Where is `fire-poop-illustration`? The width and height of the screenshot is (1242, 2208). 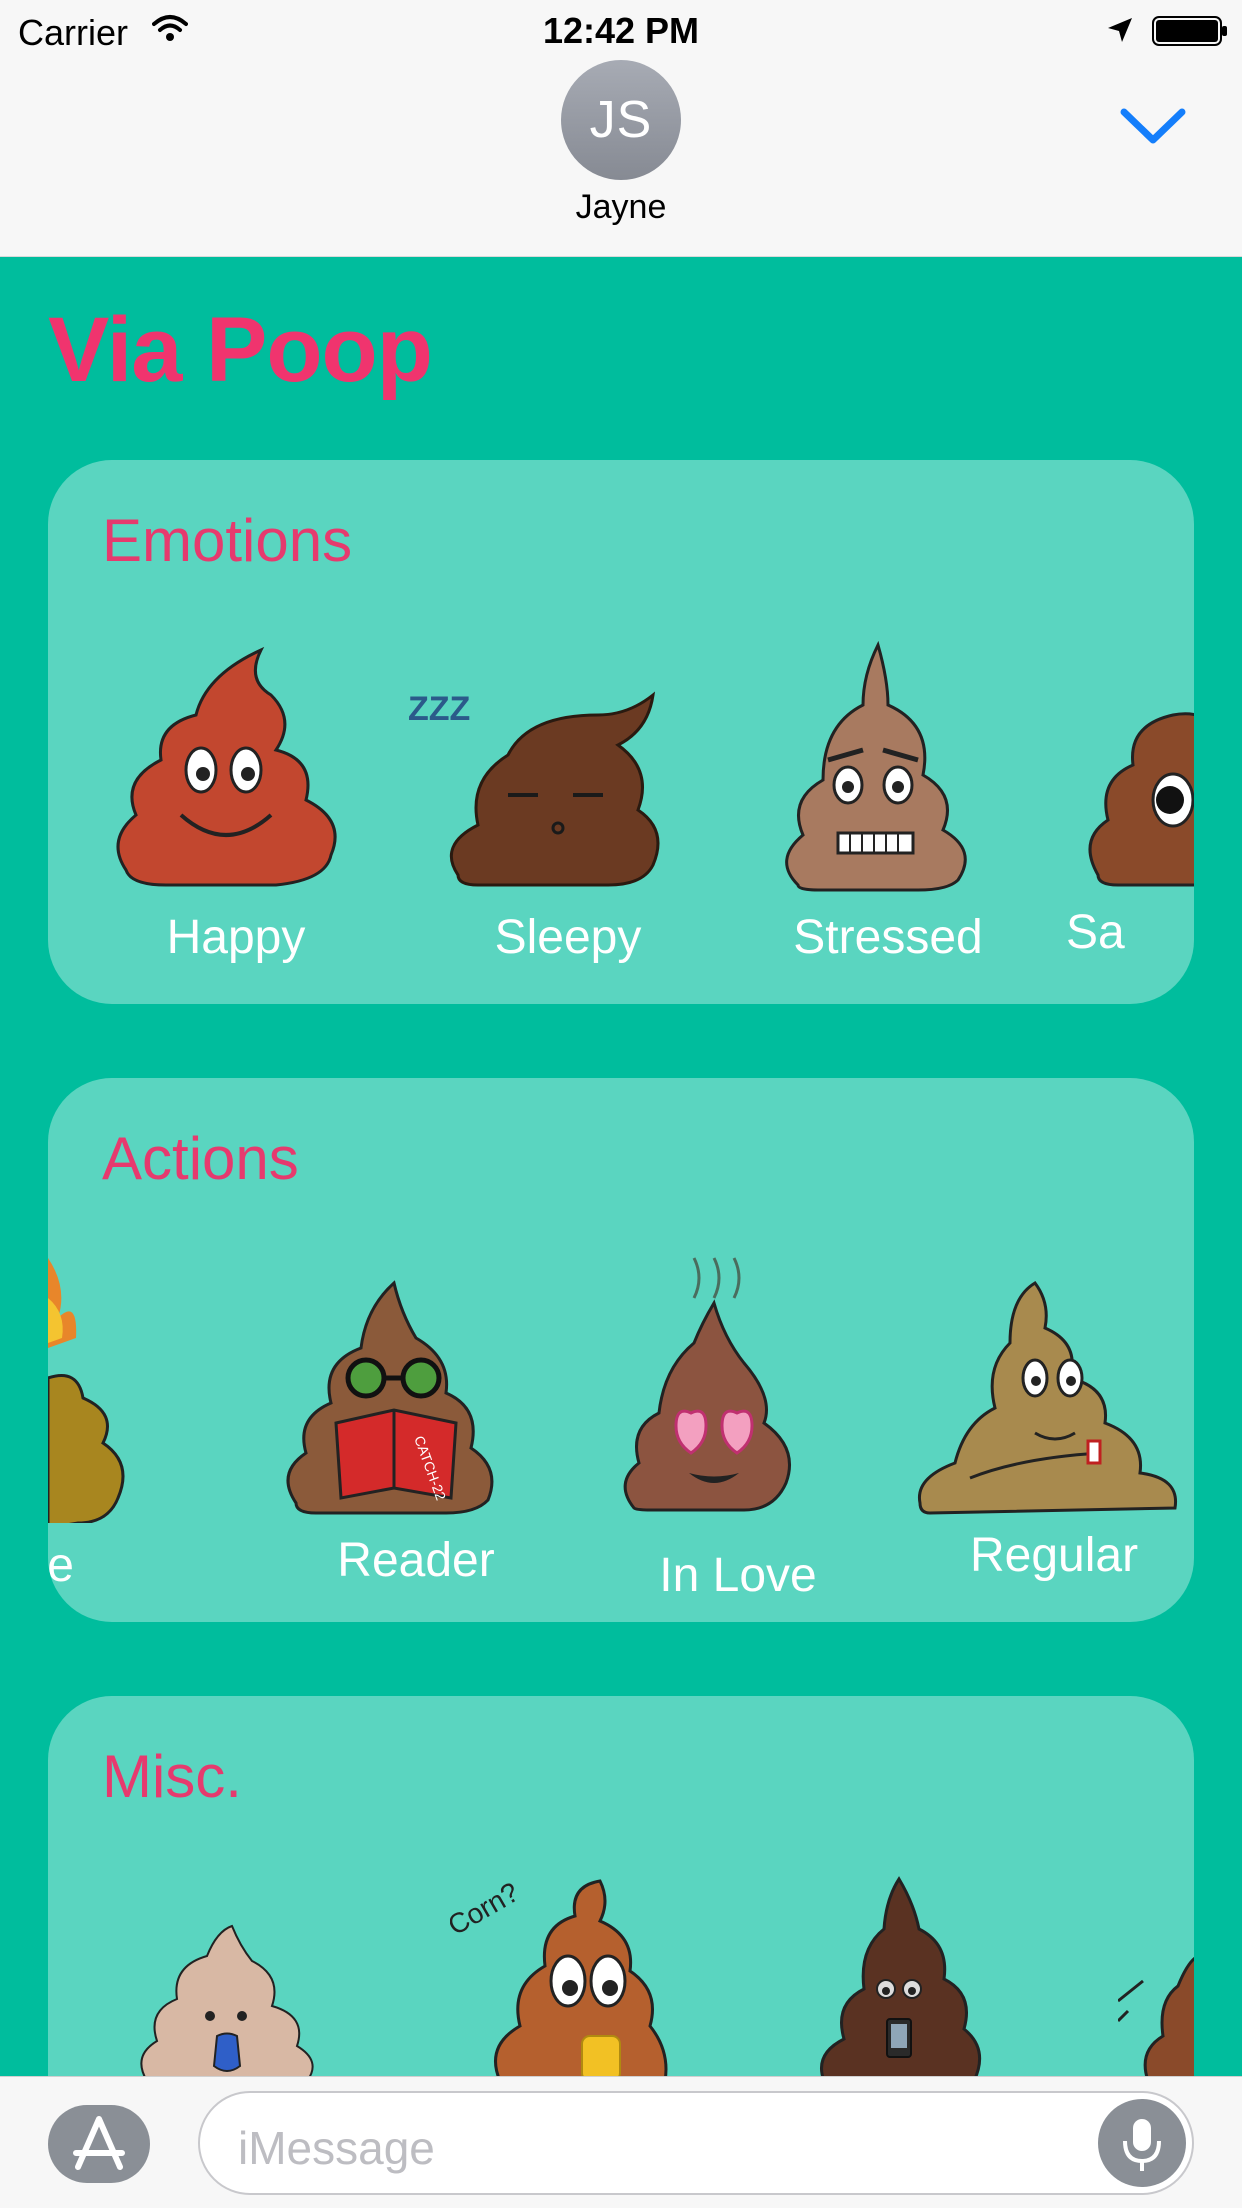 fire-poop-illustration is located at coordinates (86, 1390).